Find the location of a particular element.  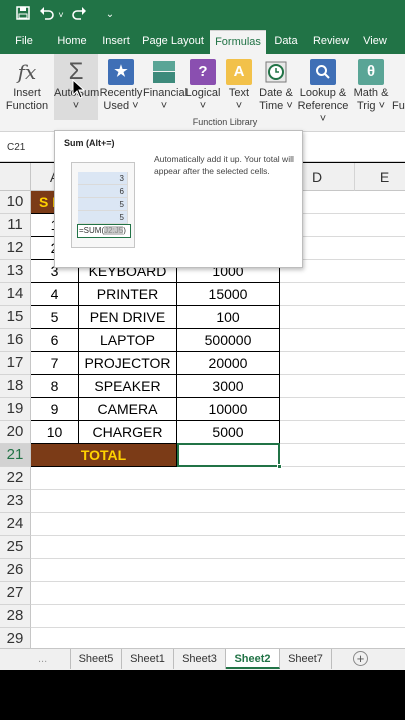

sheet-tab-active: Sheet2 is located at coordinates (253, 659).